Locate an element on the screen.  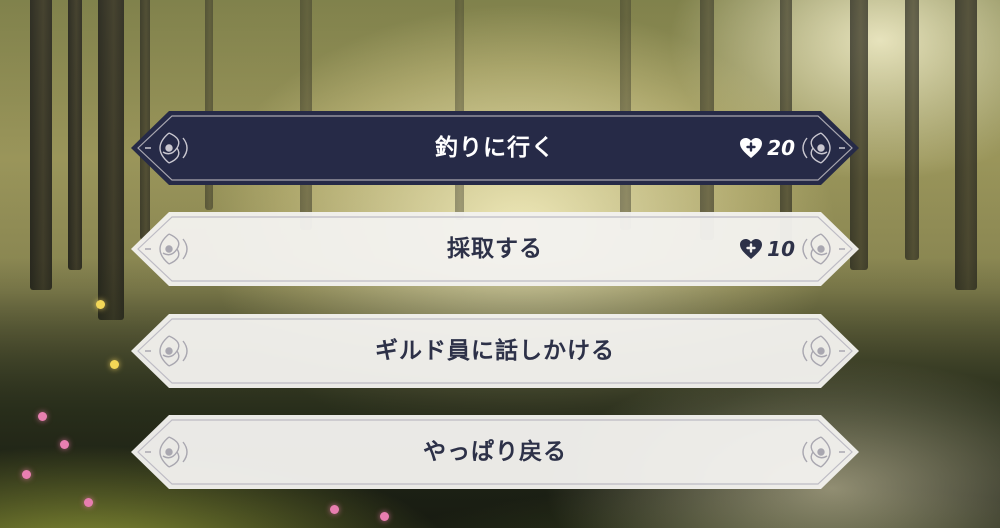
stamina-cost: 10 is located at coordinates (767, 249).